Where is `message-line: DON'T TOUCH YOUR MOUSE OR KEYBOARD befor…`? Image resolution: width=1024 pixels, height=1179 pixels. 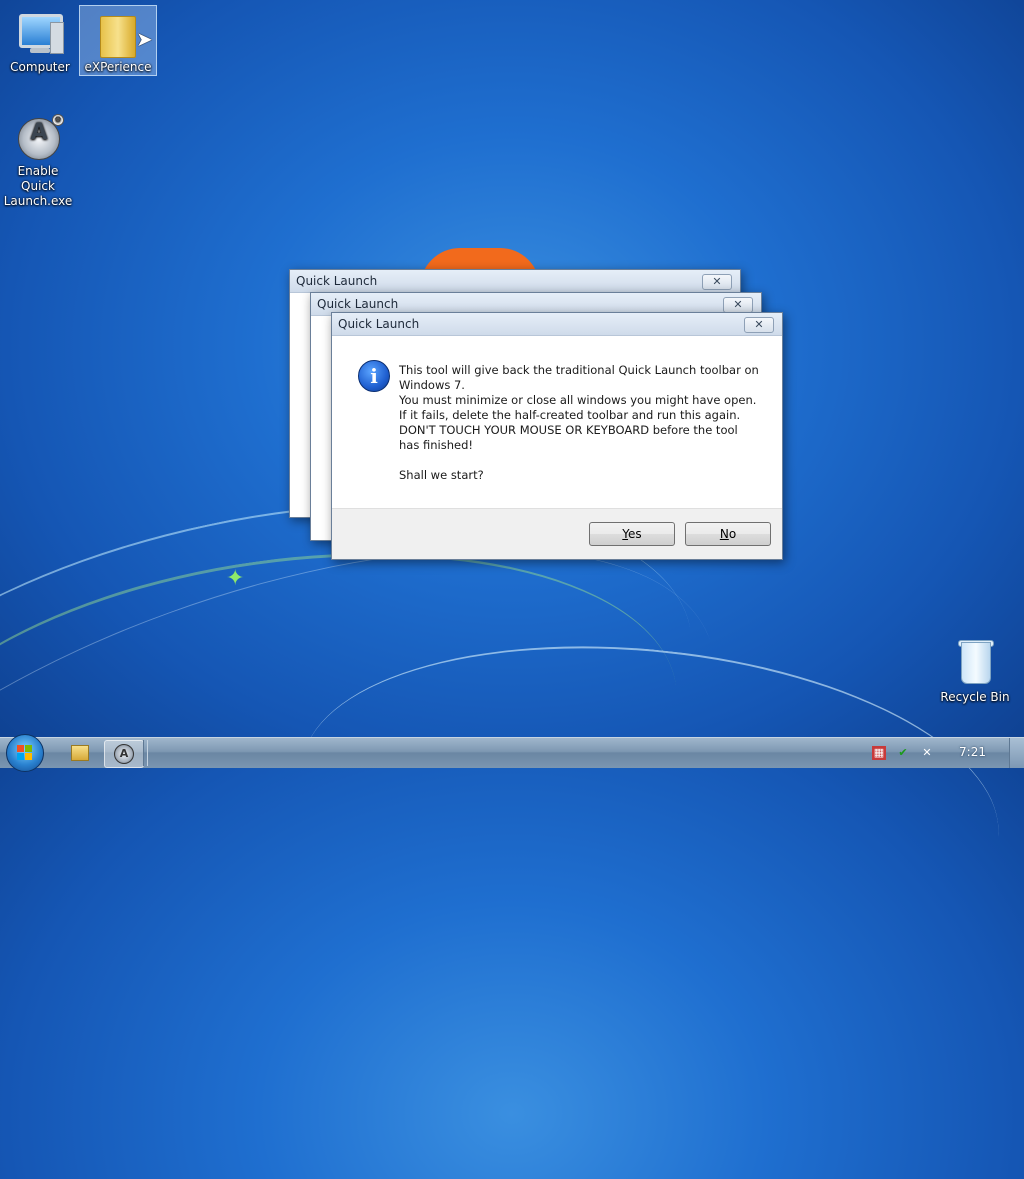
message-line: DON'T TOUCH YOUR MOUSE OR KEYBOARD befor… is located at coordinates (568, 437).